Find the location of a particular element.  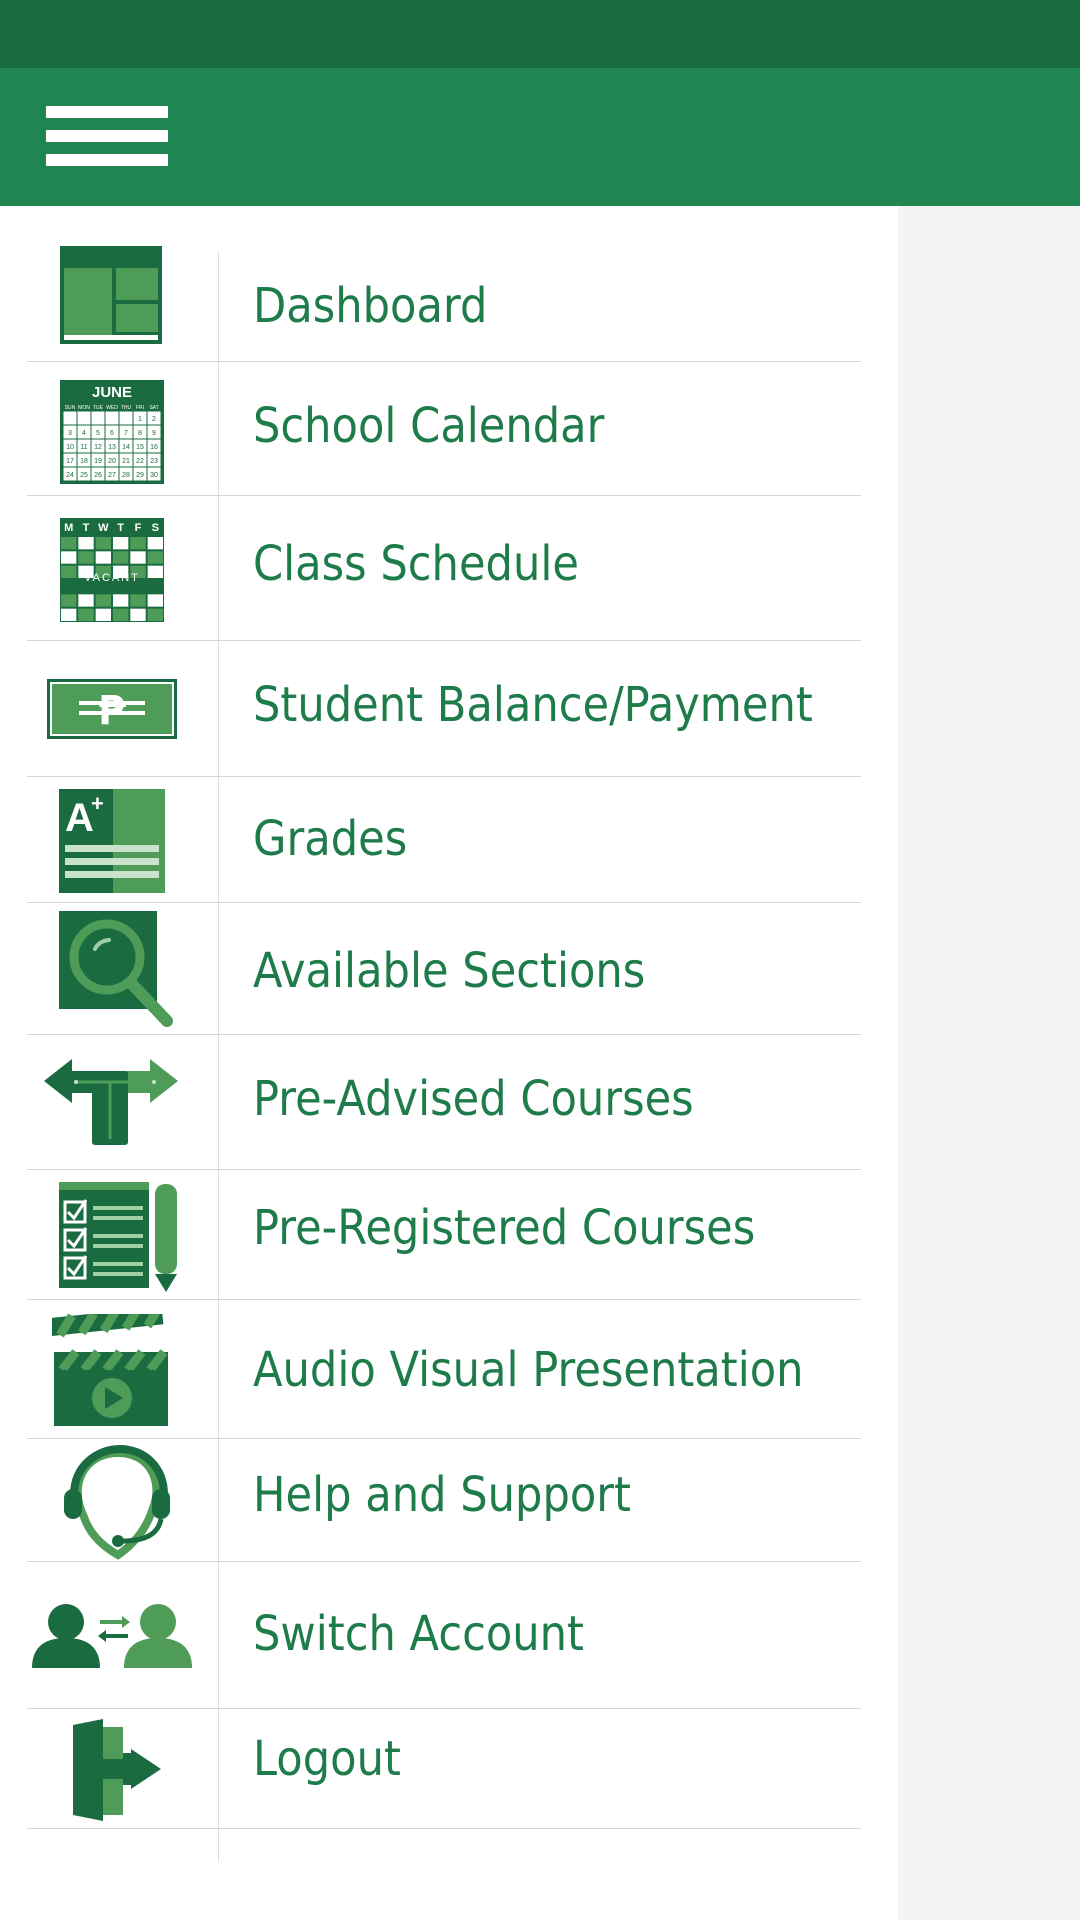

menu-item-audio-visual-presentation: Audio Visual Presentation is located at coordinates (444, 1369).